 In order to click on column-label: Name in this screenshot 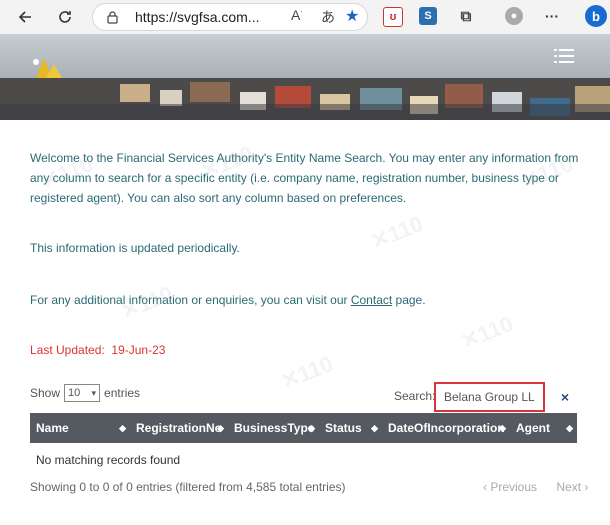, I will do `click(52, 428)`.